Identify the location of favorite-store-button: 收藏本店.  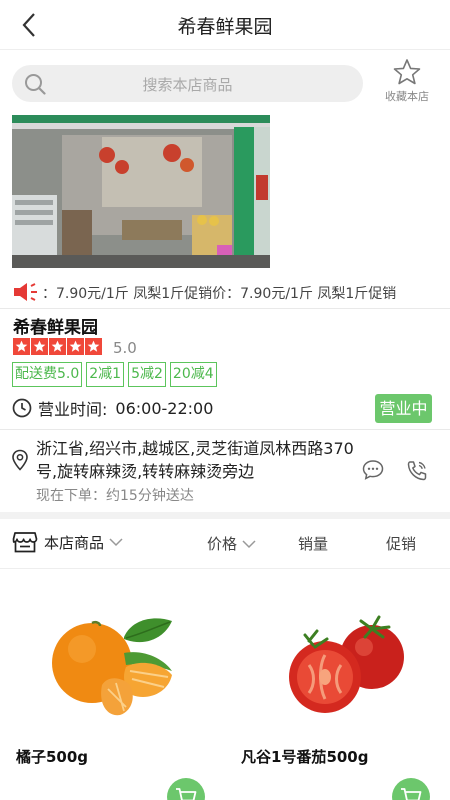
(407, 82).